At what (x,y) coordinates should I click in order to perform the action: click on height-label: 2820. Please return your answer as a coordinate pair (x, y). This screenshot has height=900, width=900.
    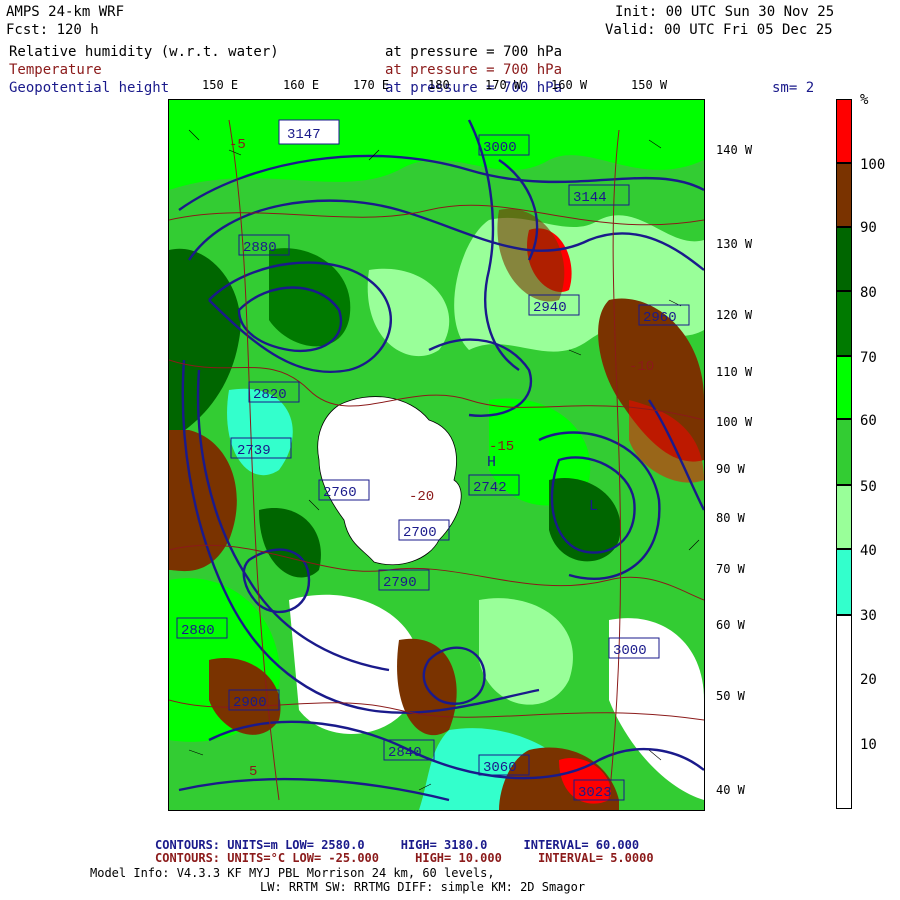
    Looking at the image, I should click on (270, 395).